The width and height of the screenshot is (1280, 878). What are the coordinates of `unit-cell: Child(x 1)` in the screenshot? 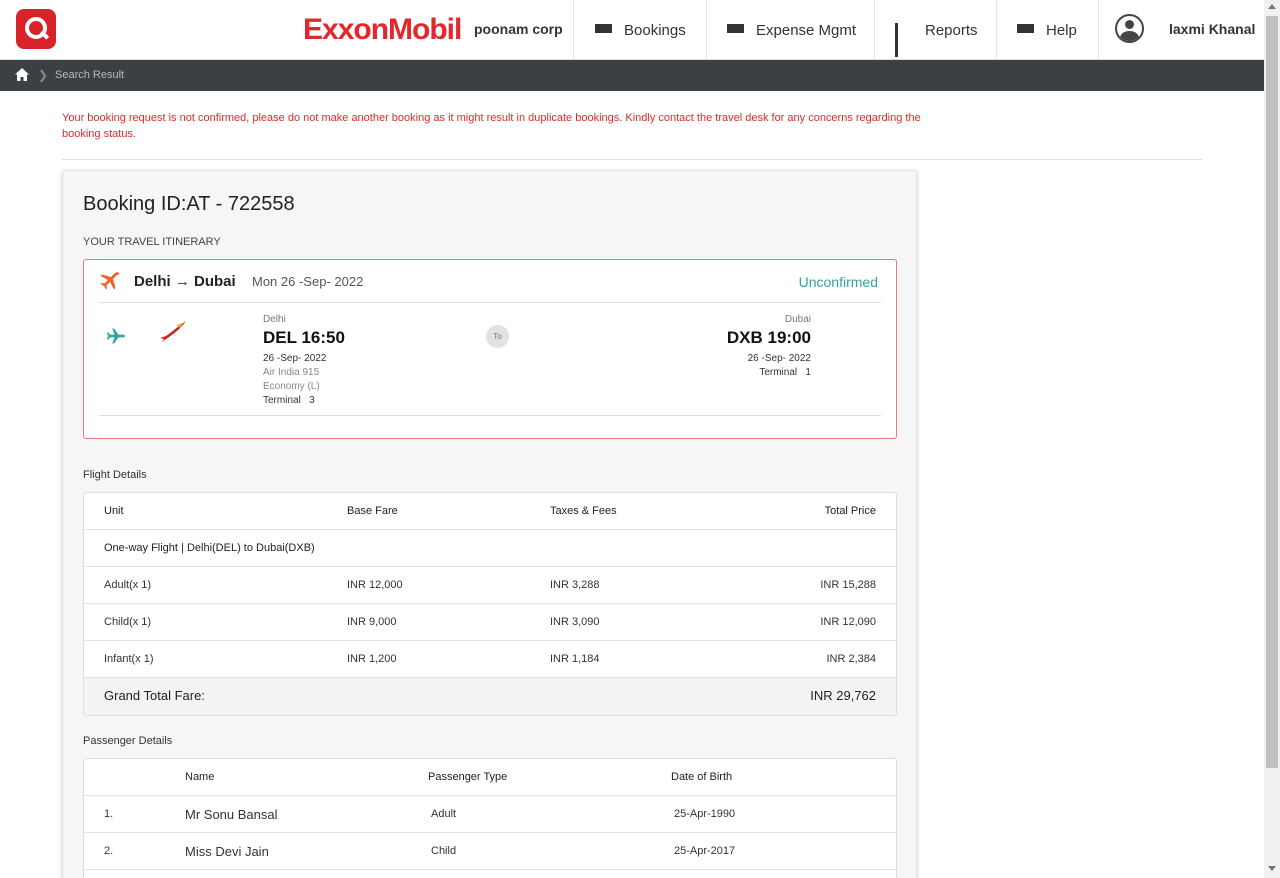 It's located at (128, 622).